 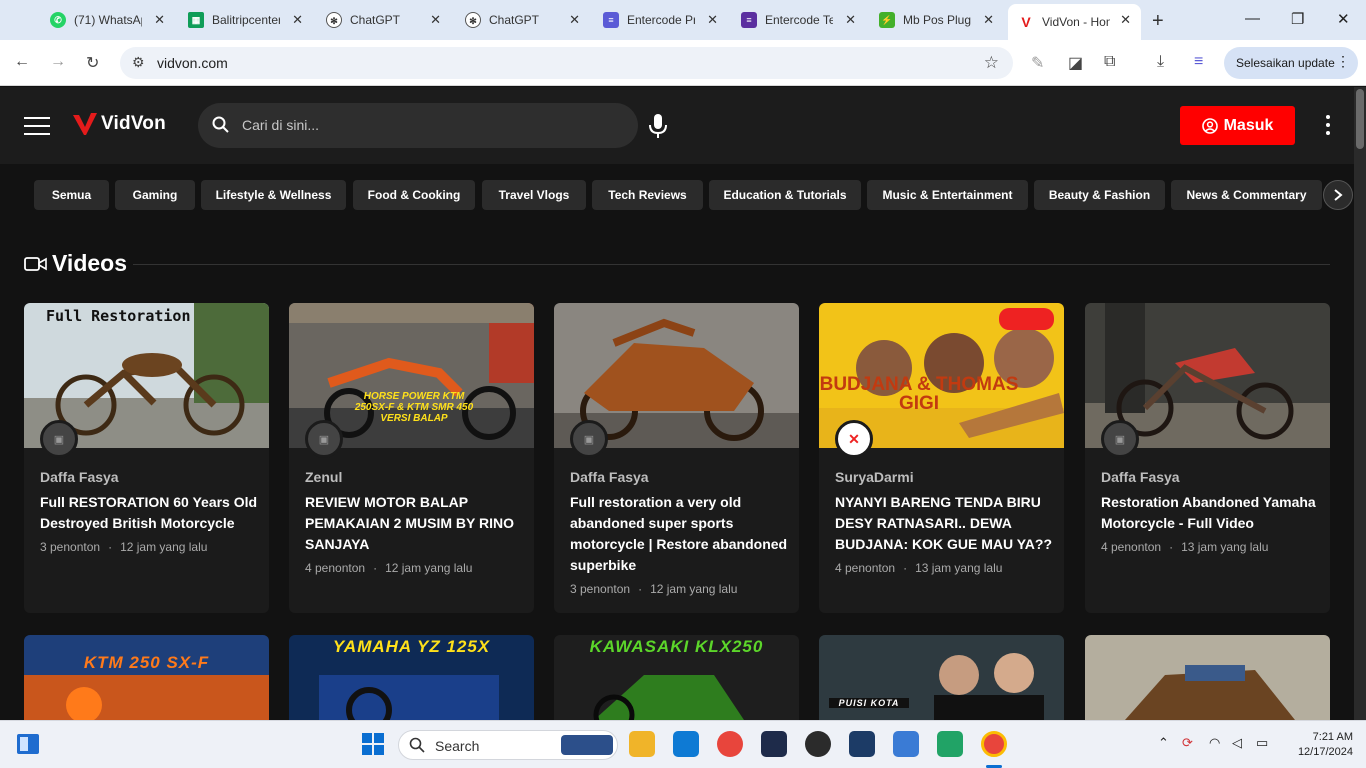 What do you see at coordinates (192, 63) in the screenshot?
I see `url-text: vidvon.com` at bounding box center [192, 63].